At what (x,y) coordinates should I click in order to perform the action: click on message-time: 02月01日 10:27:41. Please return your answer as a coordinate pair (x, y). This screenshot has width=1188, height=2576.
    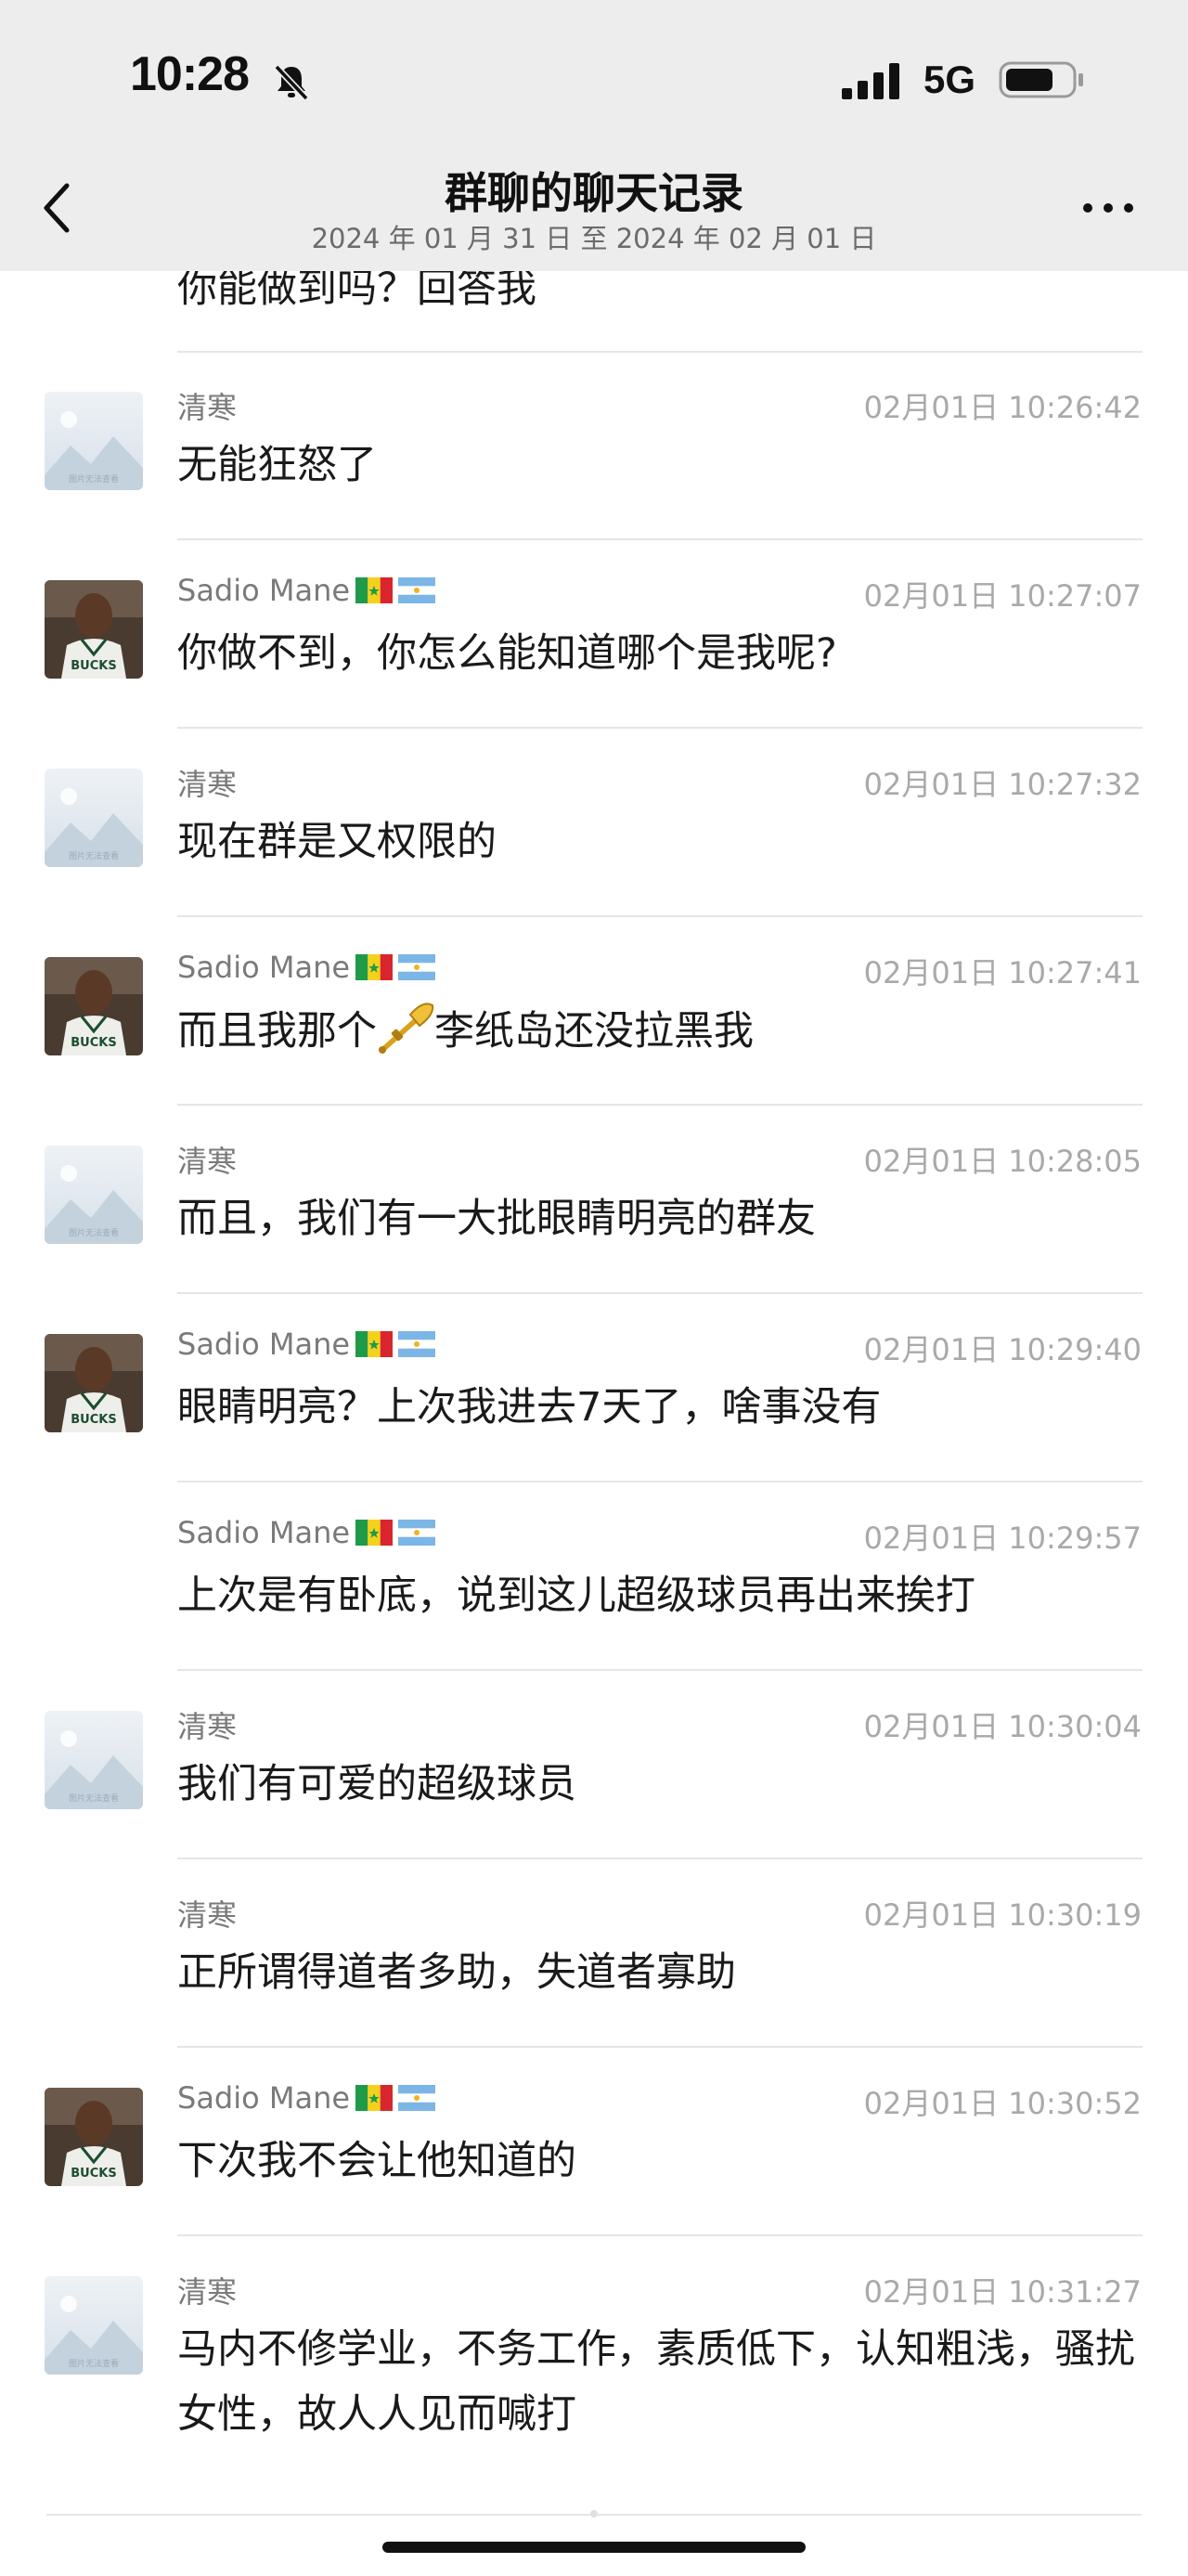
    Looking at the image, I should click on (1002, 972).